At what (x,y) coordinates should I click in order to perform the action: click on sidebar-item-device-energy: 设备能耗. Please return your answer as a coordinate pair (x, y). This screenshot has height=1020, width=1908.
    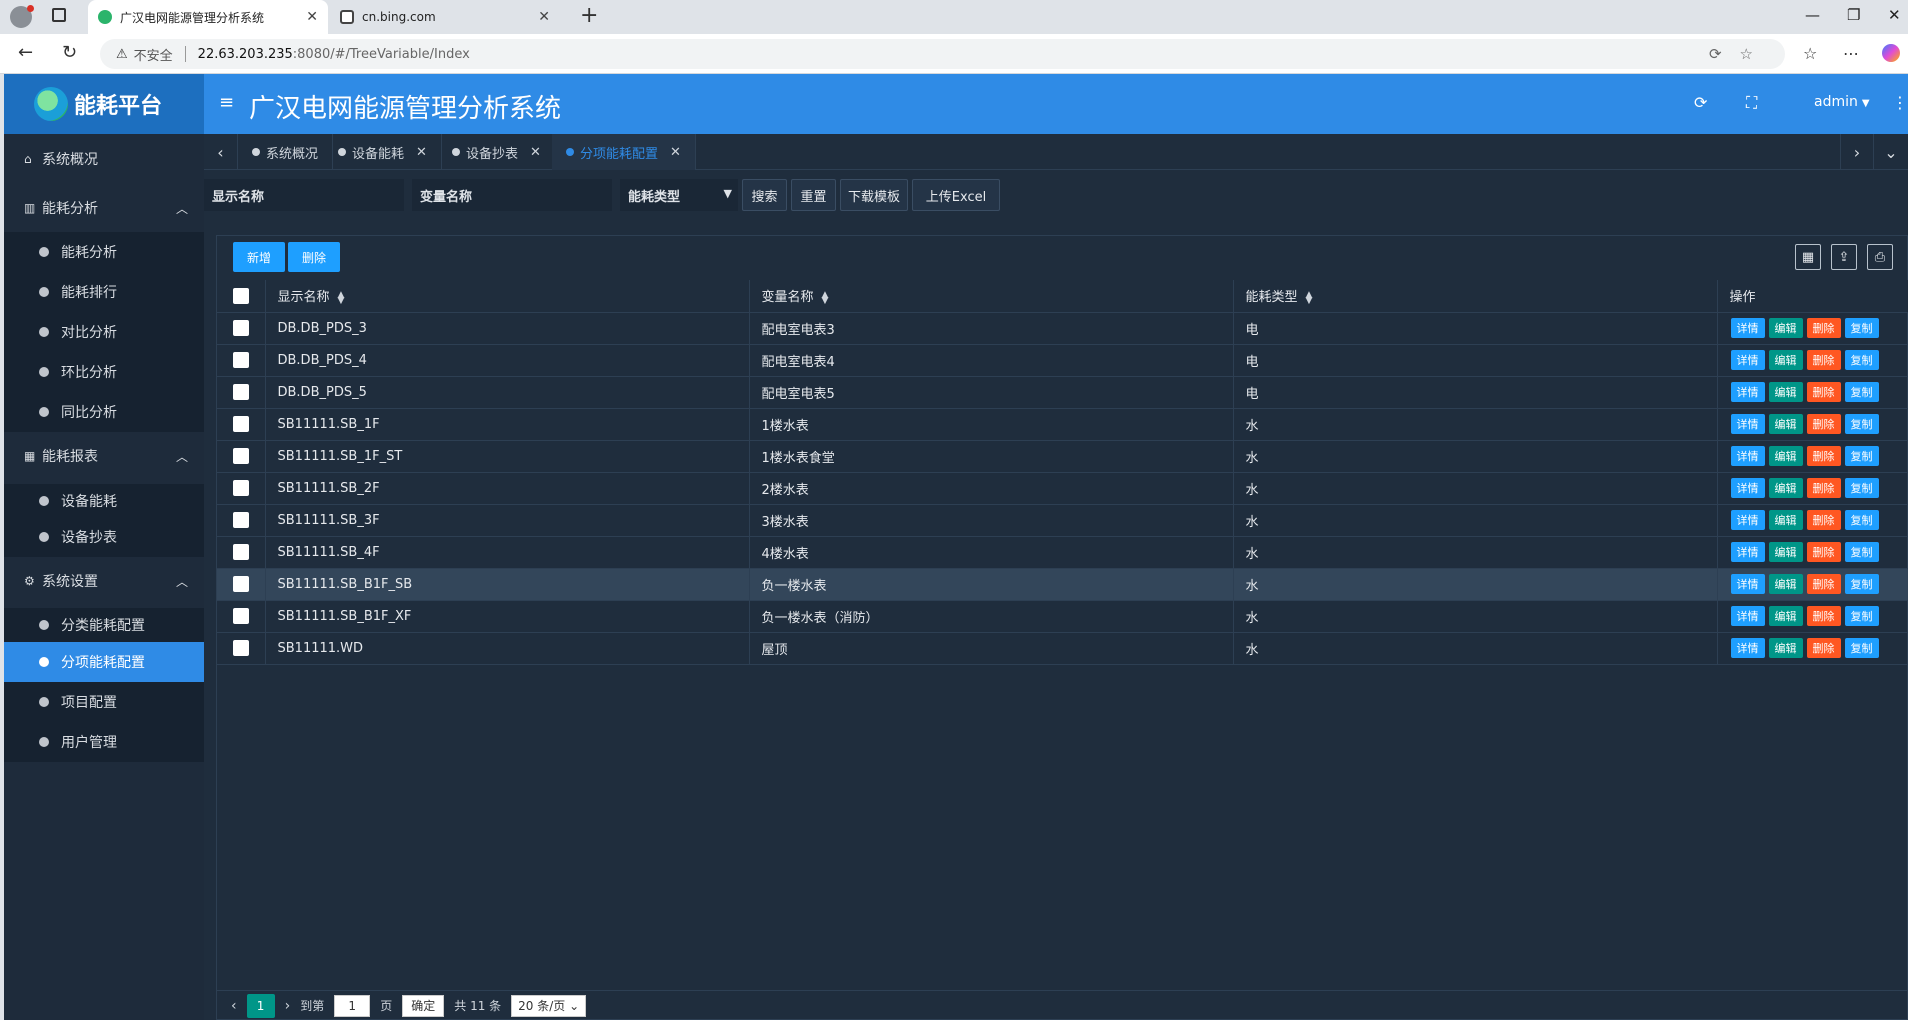
    Looking at the image, I should click on (104, 500).